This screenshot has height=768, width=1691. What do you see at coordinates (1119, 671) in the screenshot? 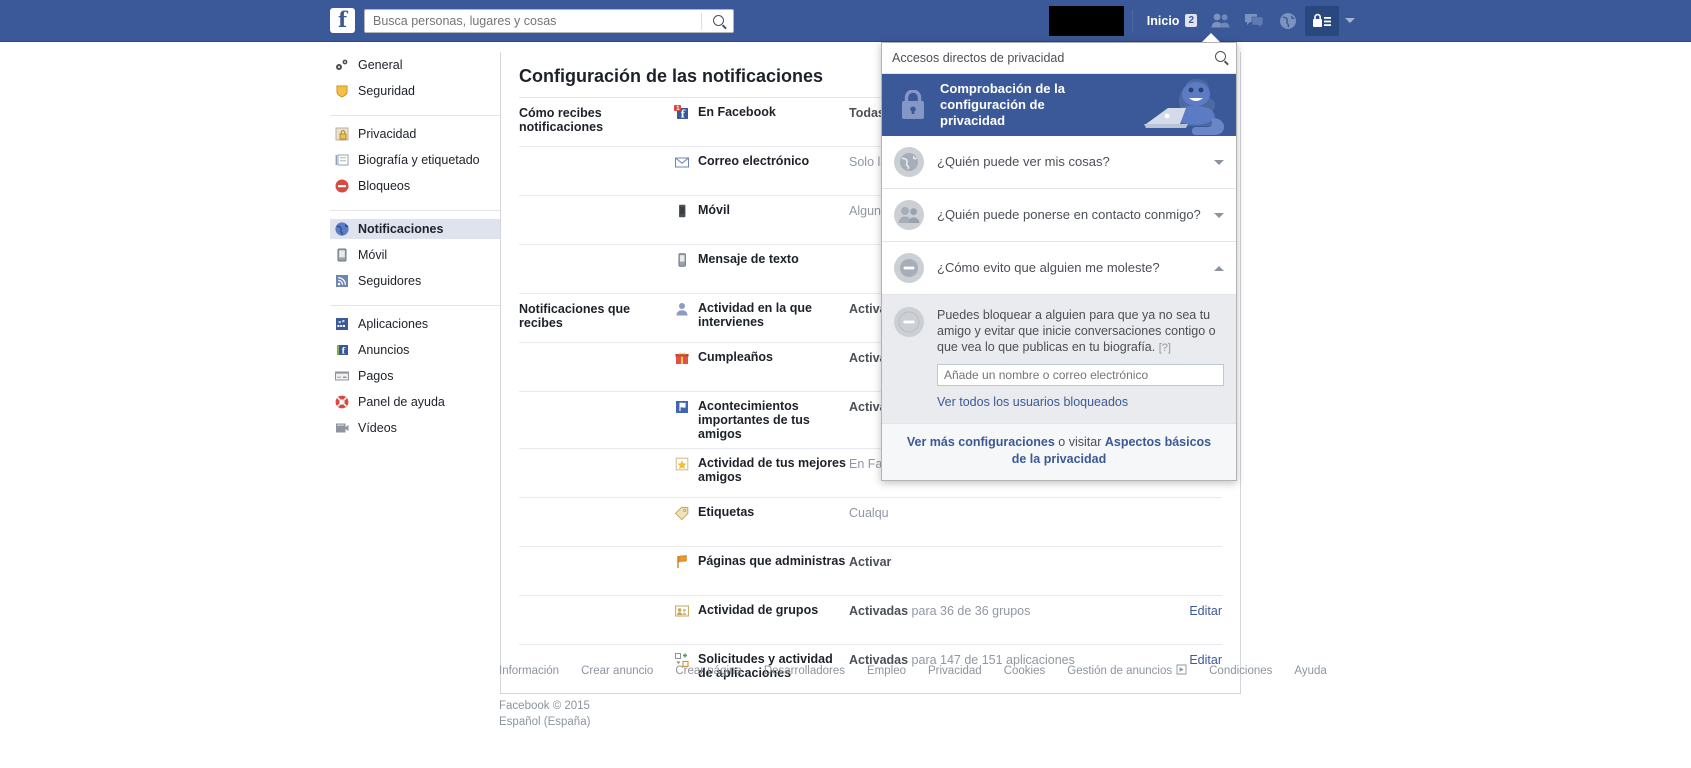
I see `footer-link-gestion-de-anuncios: Gestión de anuncios` at bounding box center [1119, 671].